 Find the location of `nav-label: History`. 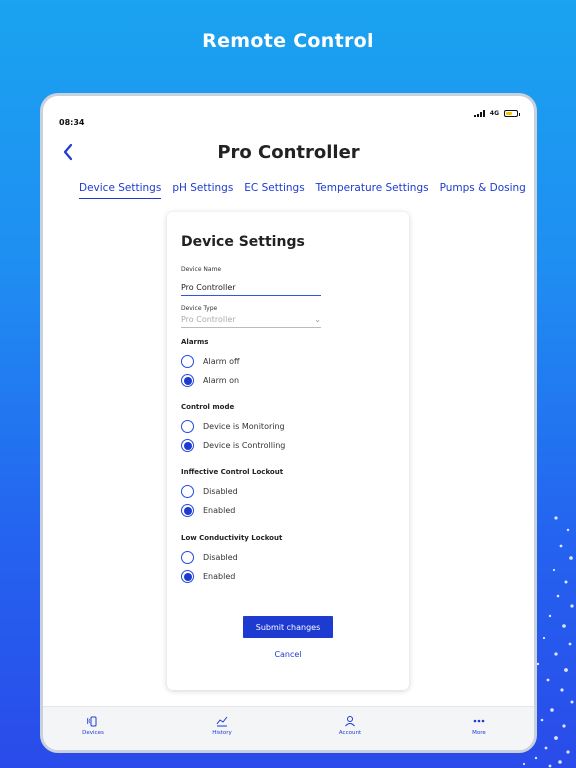

nav-label: History is located at coordinates (222, 733).